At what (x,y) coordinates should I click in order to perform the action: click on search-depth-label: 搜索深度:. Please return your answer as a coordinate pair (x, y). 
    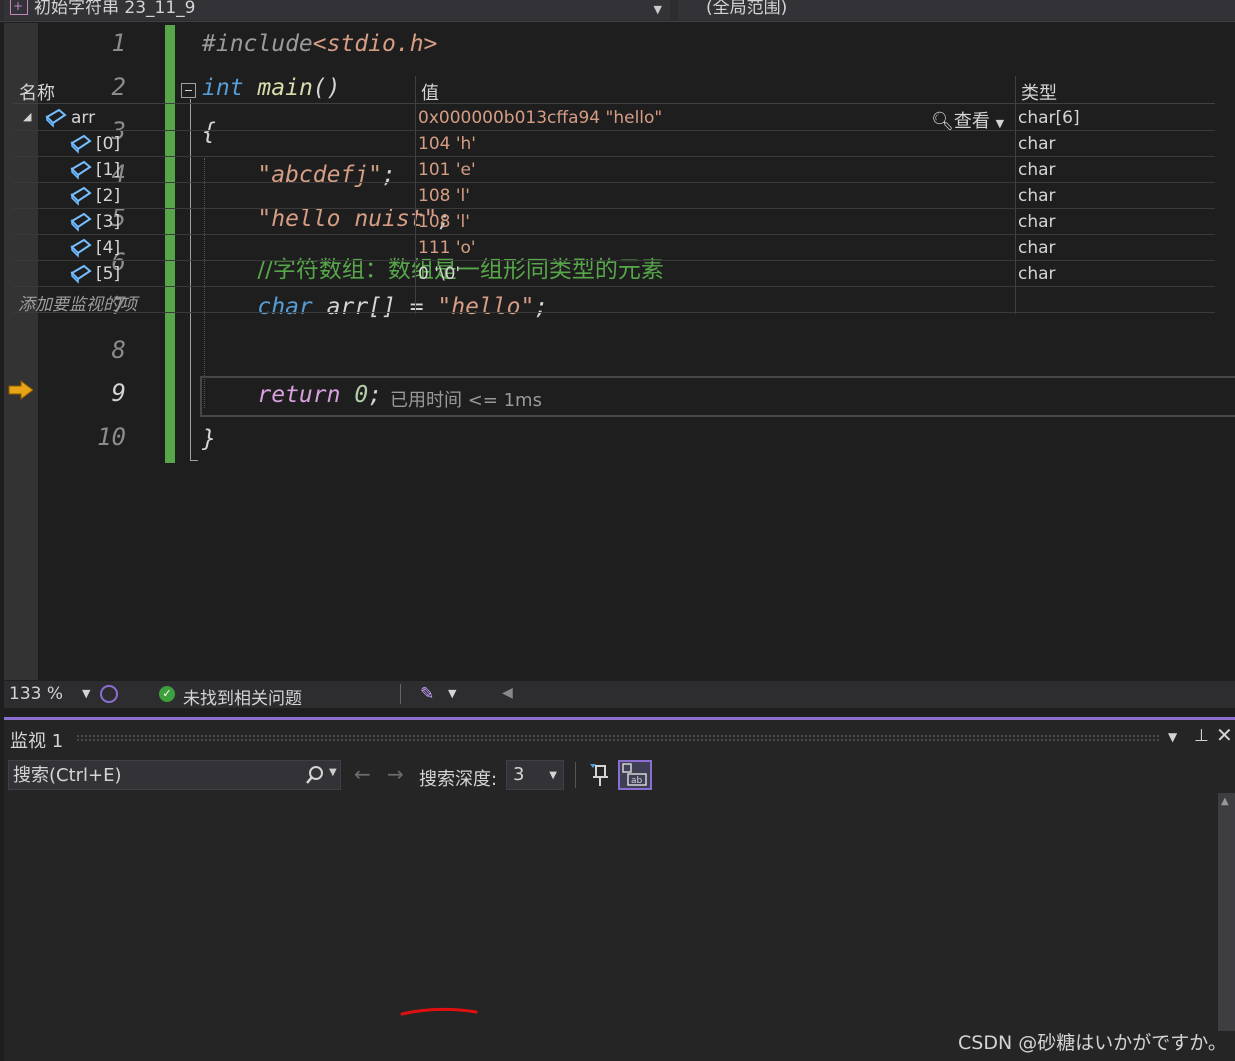
    Looking at the image, I should click on (458, 779).